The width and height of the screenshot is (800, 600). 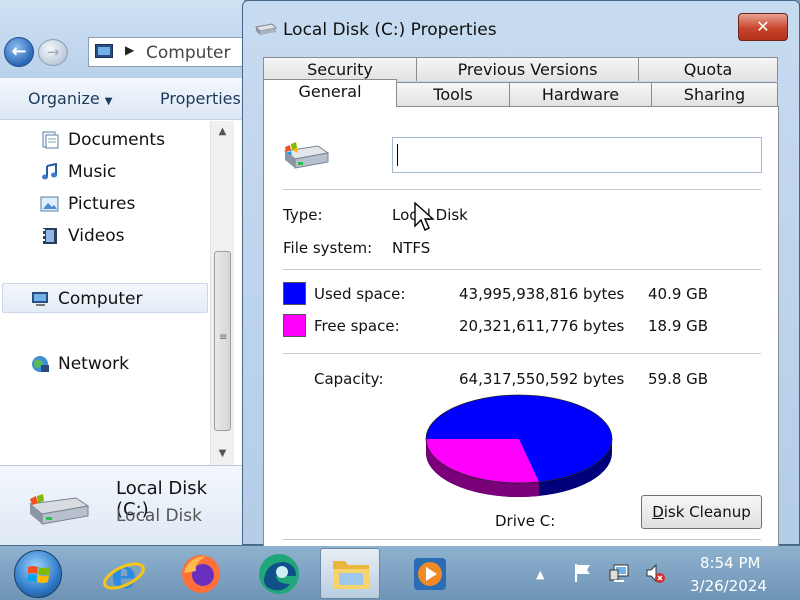 I want to click on nav-item-videos: Videos, so click(x=104, y=236).